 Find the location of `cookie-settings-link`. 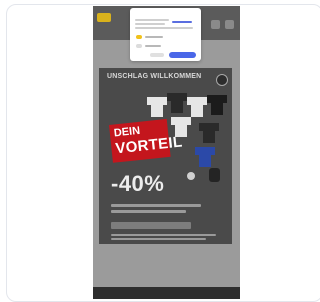

cookie-settings-link is located at coordinates (182, 22).